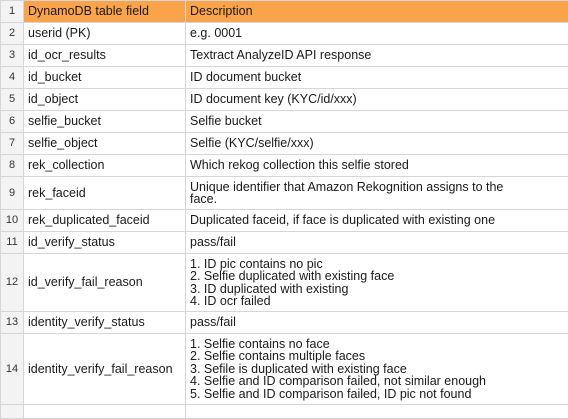 This screenshot has width=568, height=419. Describe the element at coordinates (105, 34) in the screenshot. I see `field-cell: userid (PK)` at that location.